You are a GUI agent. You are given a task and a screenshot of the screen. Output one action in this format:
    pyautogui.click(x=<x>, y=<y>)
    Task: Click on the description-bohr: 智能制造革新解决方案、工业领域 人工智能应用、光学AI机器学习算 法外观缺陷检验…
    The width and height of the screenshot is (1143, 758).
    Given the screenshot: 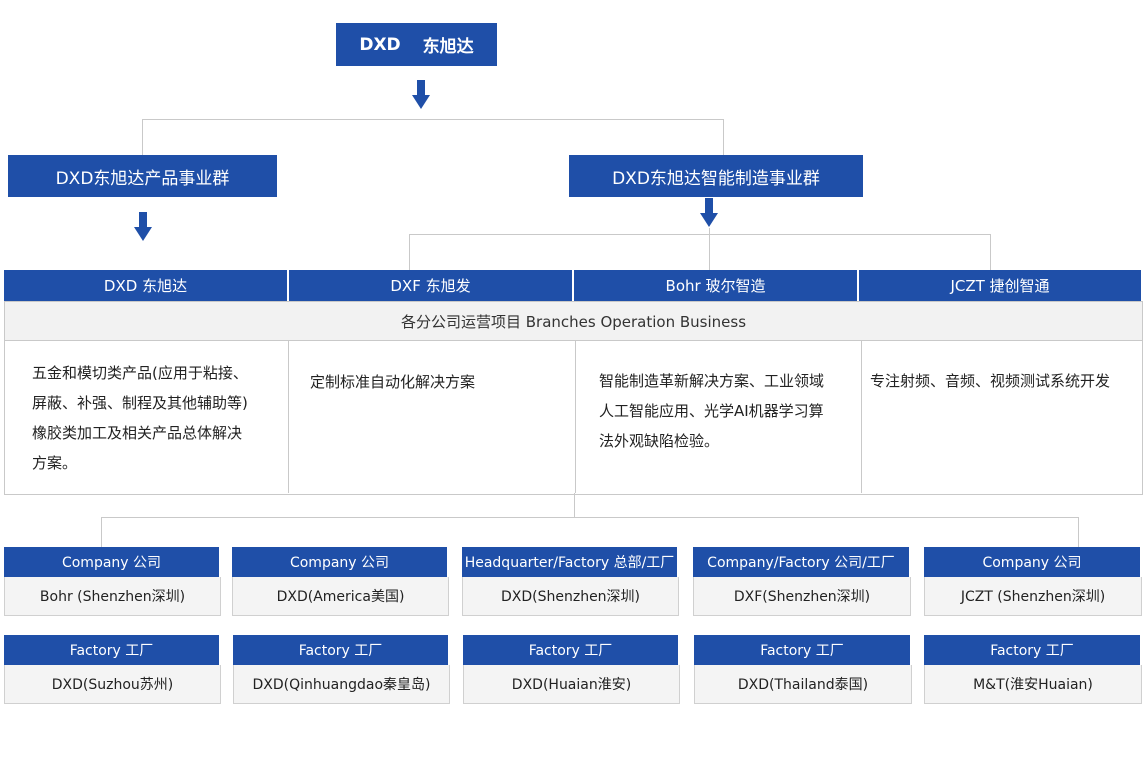 What is the action you would take?
    pyautogui.click(x=724, y=411)
    